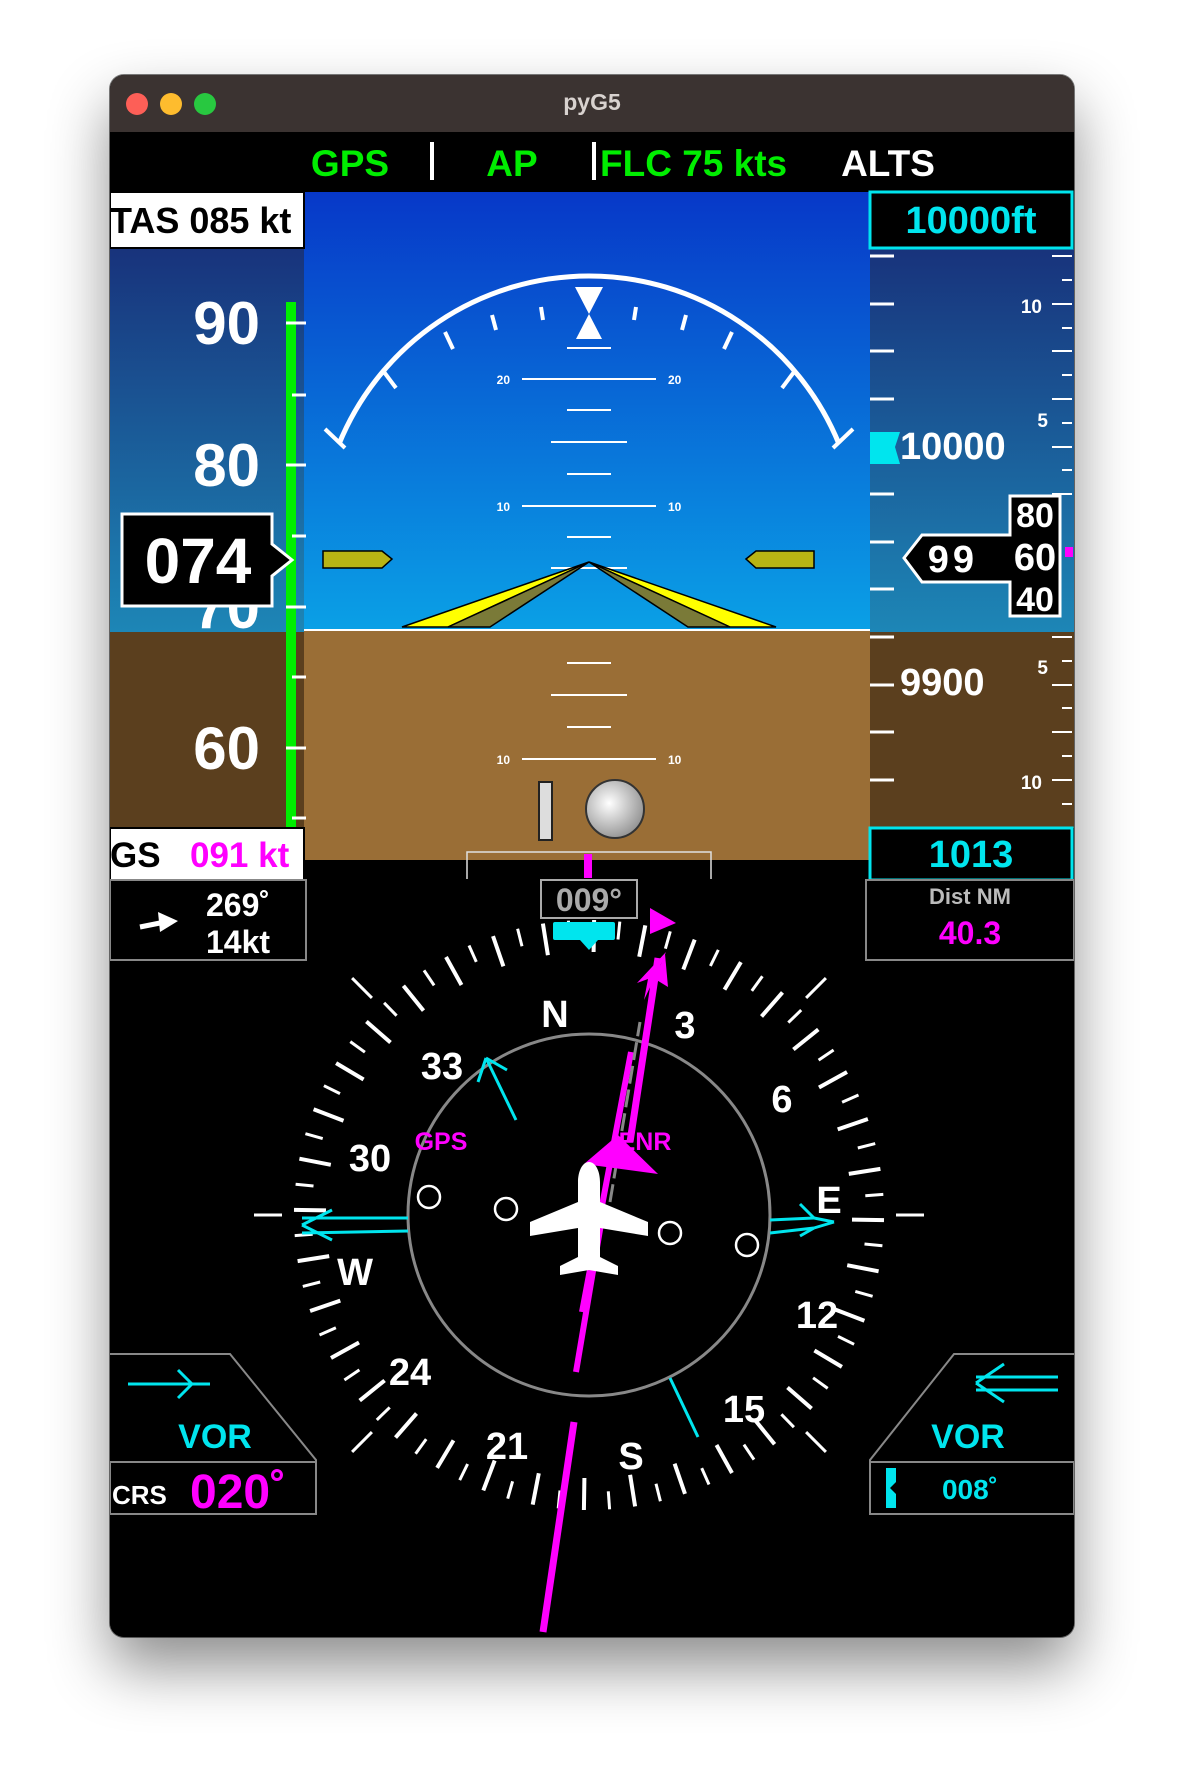  What do you see at coordinates (507, 1447) in the screenshot?
I see `compass-label: 21` at bounding box center [507, 1447].